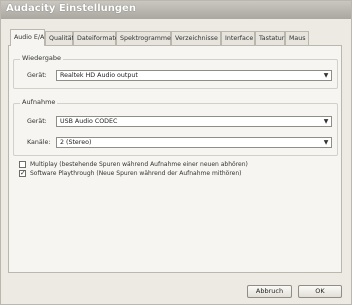 Image resolution: width=352 pixels, height=305 pixels. What do you see at coordinates (143, 38) in the screenshot?
I see `tab-spectrograms: Spektrogramme` at bounding box center [143, 38].